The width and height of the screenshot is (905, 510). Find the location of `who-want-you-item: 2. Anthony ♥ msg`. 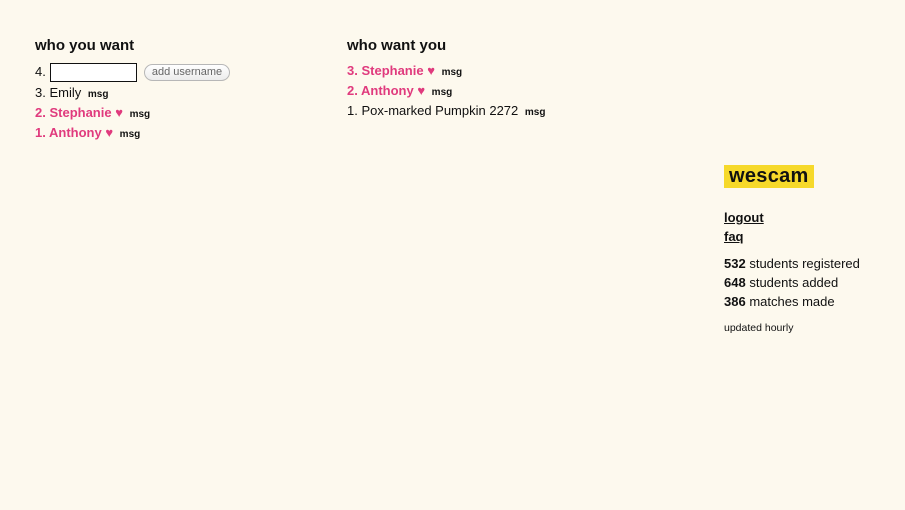

who-want-you-item: 2. Anthony ♥ msg is located at coordinates (512, 91).